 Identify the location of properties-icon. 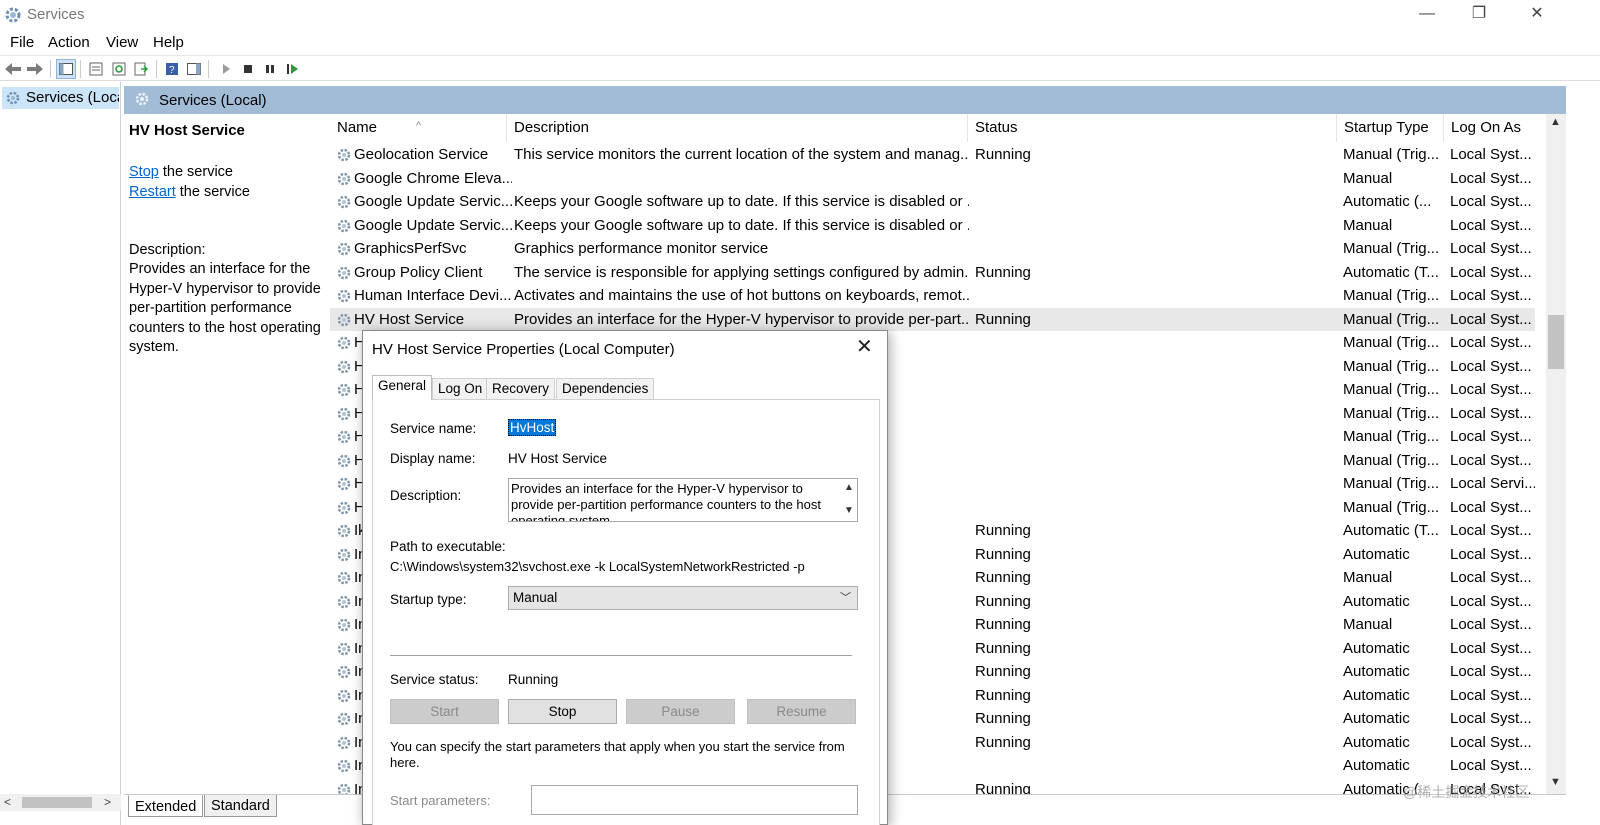
(96, 69).